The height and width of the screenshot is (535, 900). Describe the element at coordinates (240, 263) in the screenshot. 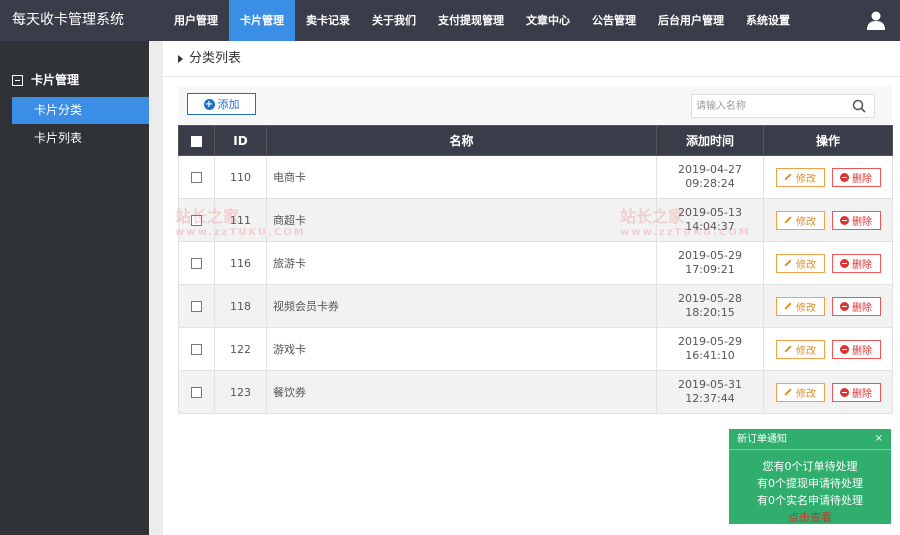

I see `row-id: 116` at that location.